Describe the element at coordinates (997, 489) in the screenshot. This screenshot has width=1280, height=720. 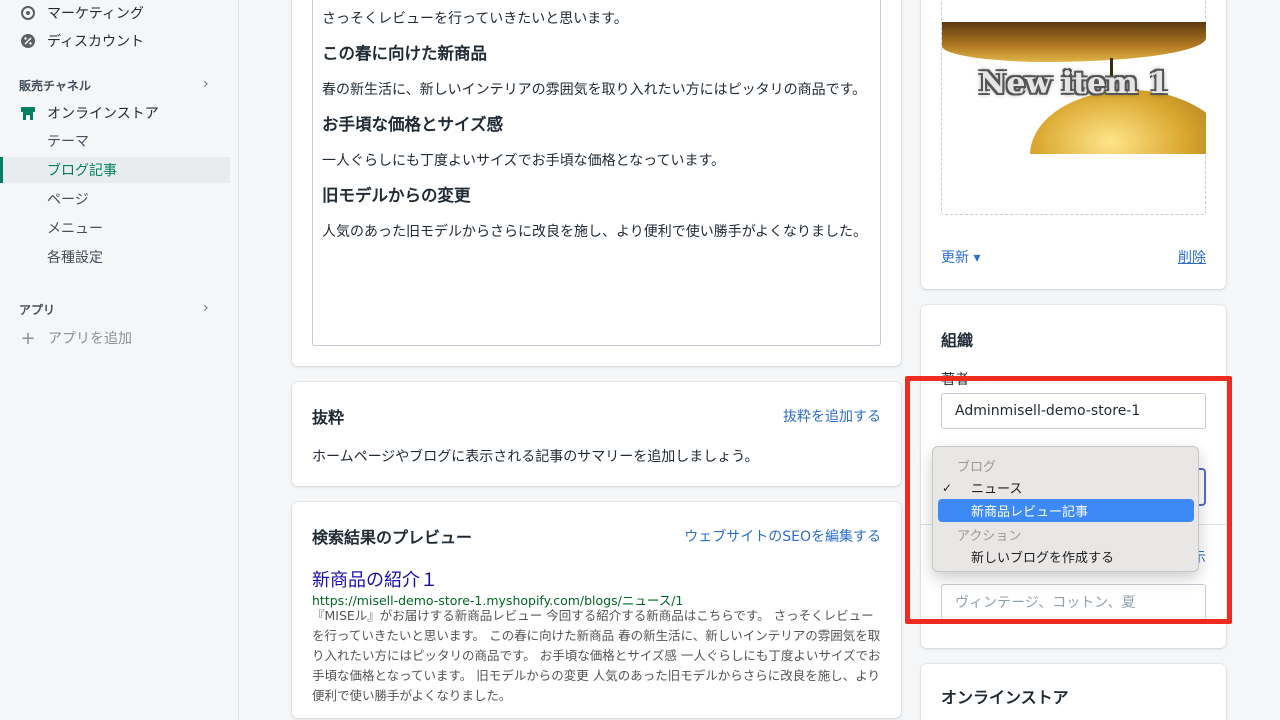
I see `dropdown-option-label: ニュース` at that location.